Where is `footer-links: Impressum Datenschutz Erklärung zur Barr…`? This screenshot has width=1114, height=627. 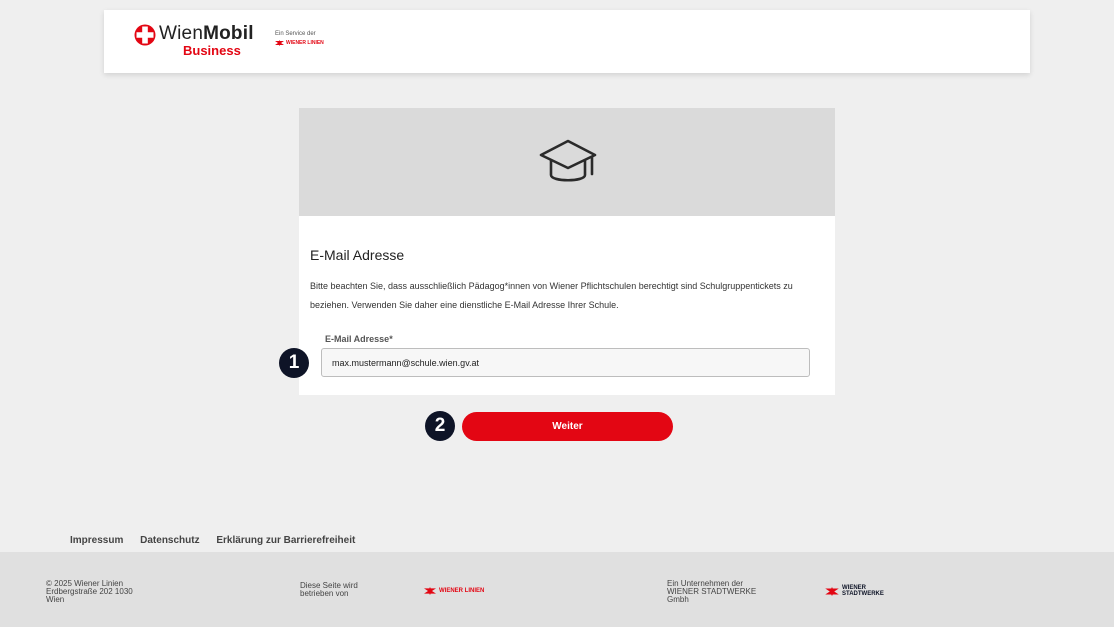 footer-links: Impressum Datenschutz Erklärung zur Barr… is located at coordinates (219, 540).